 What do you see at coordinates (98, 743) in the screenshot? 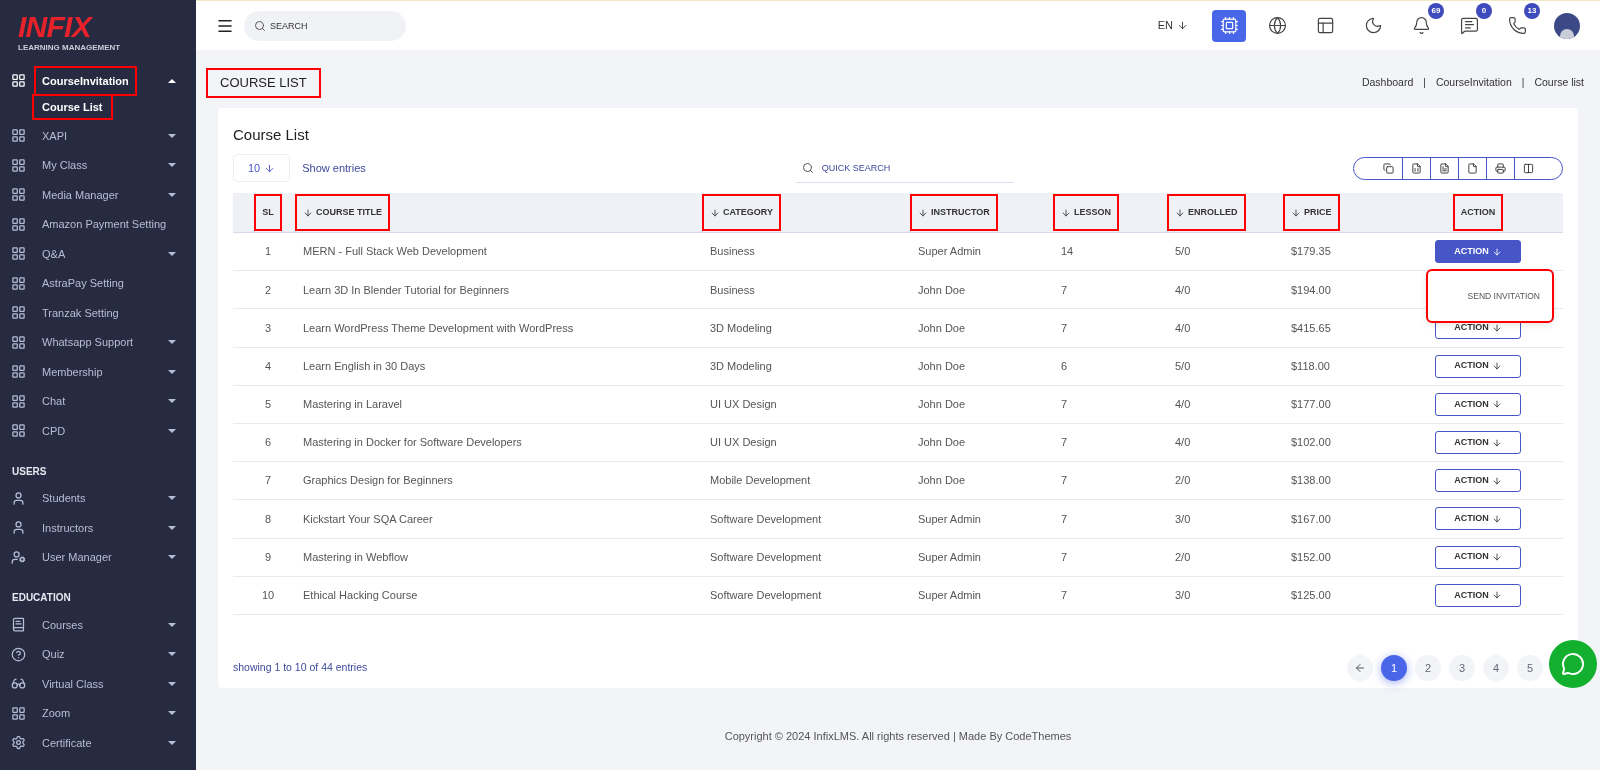
I see `sidebar-item: Certificate` at bounding box center [98, 743].